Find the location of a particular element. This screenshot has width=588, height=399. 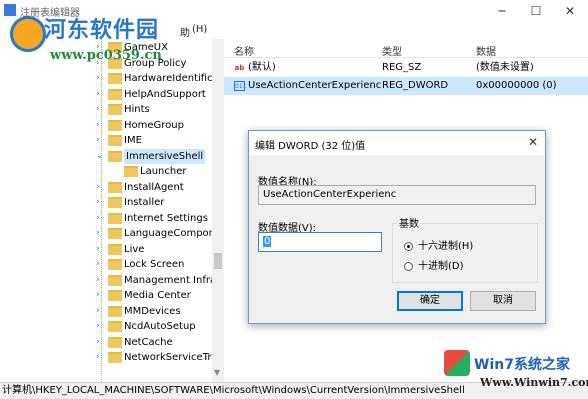

tree-item-label: NcdAutoSetup is located at coordinates (160, 326).